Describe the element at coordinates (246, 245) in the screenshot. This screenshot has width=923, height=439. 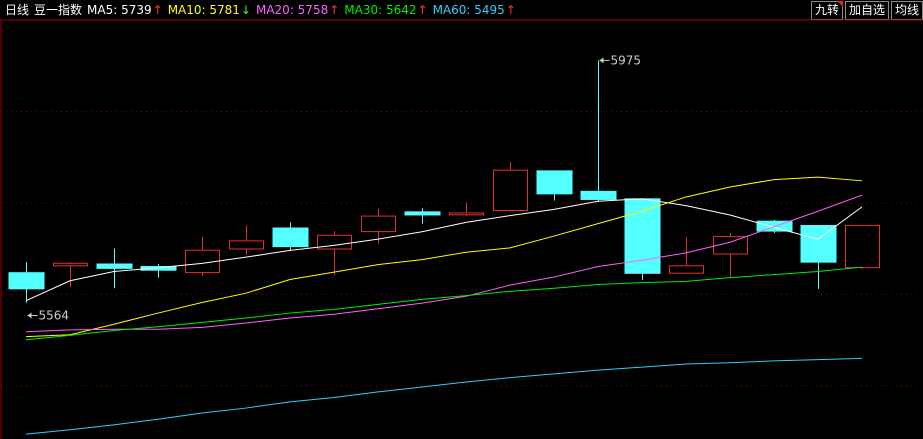
I see `candle-6-body` at that location.